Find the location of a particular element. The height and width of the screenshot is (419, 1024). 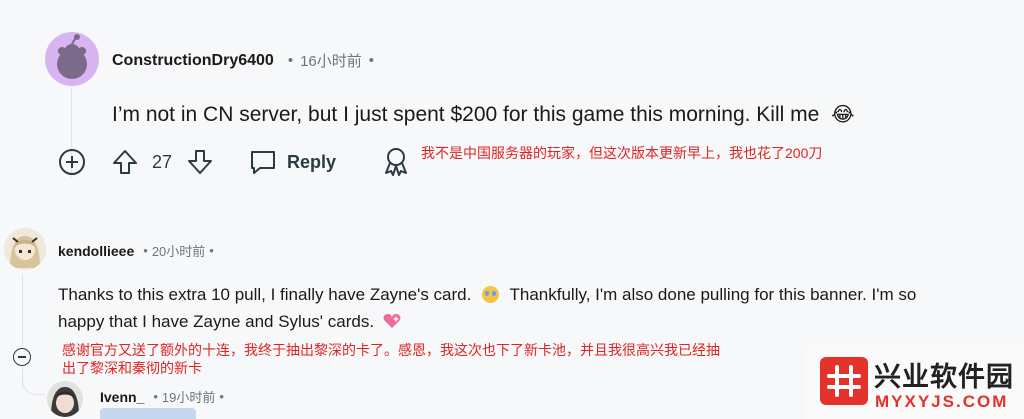

collapse-thread-button is located at coordinates (22, 357).